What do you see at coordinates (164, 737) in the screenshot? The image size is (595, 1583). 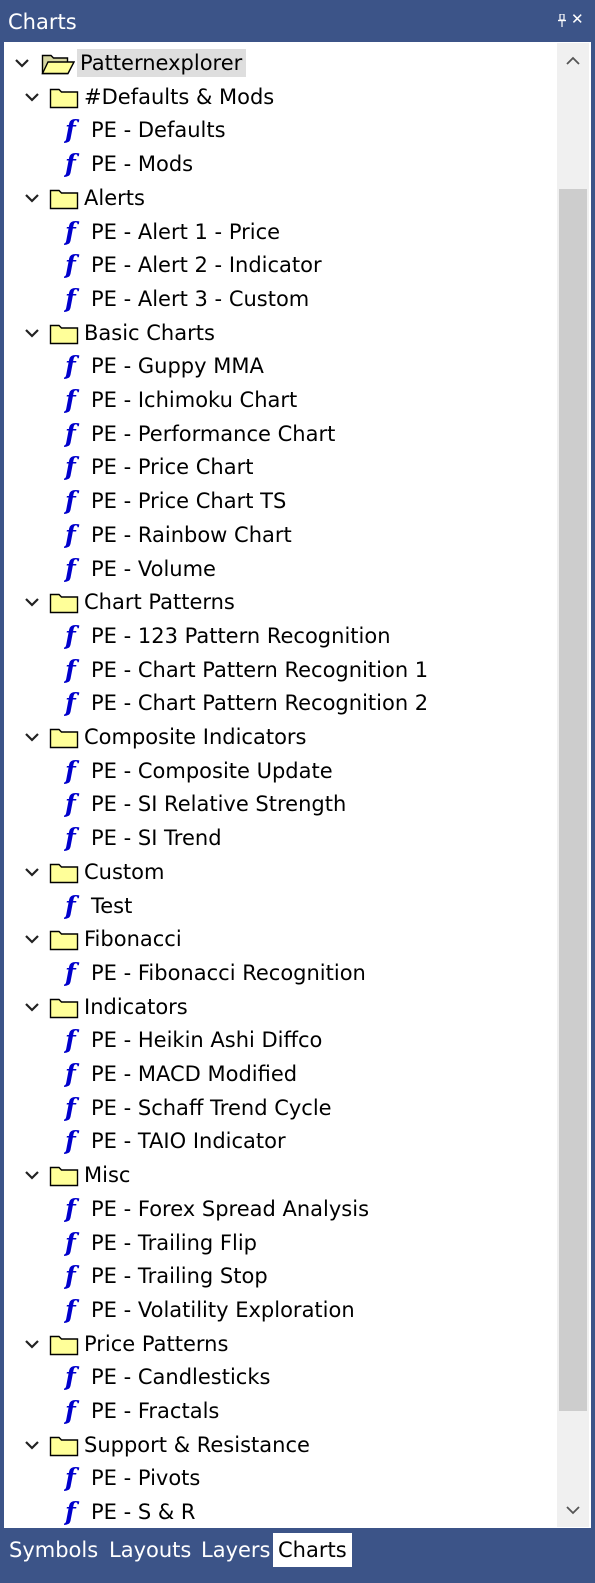 I see `tree-group: Composite Indicators` at bounding box center [164, 737].